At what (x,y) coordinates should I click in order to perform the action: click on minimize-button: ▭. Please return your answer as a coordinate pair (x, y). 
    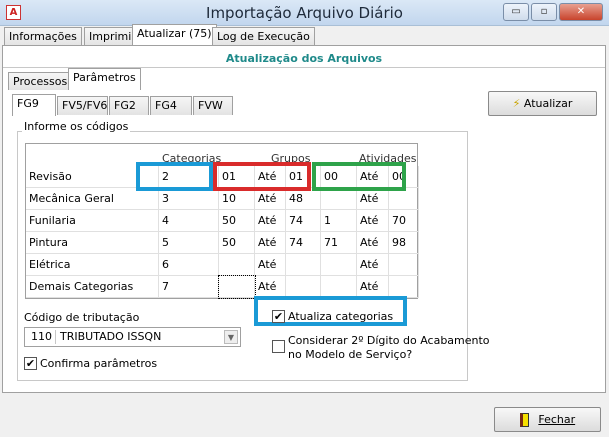
    Looking at the image, I should click on (516, 12).